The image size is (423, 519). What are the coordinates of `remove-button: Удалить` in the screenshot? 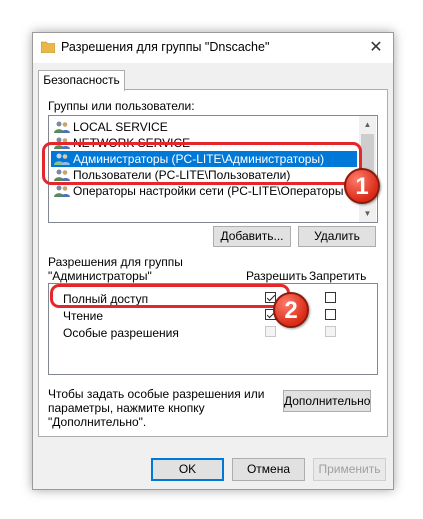 It's located at (337, 236).